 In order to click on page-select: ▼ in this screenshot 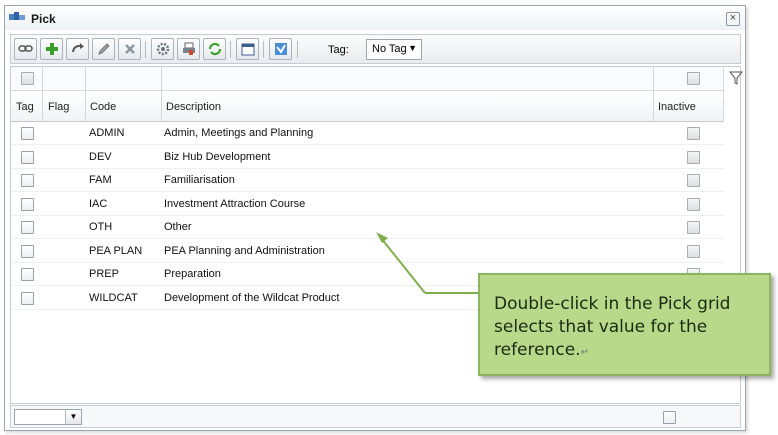, I will do `click(48, 417)`.